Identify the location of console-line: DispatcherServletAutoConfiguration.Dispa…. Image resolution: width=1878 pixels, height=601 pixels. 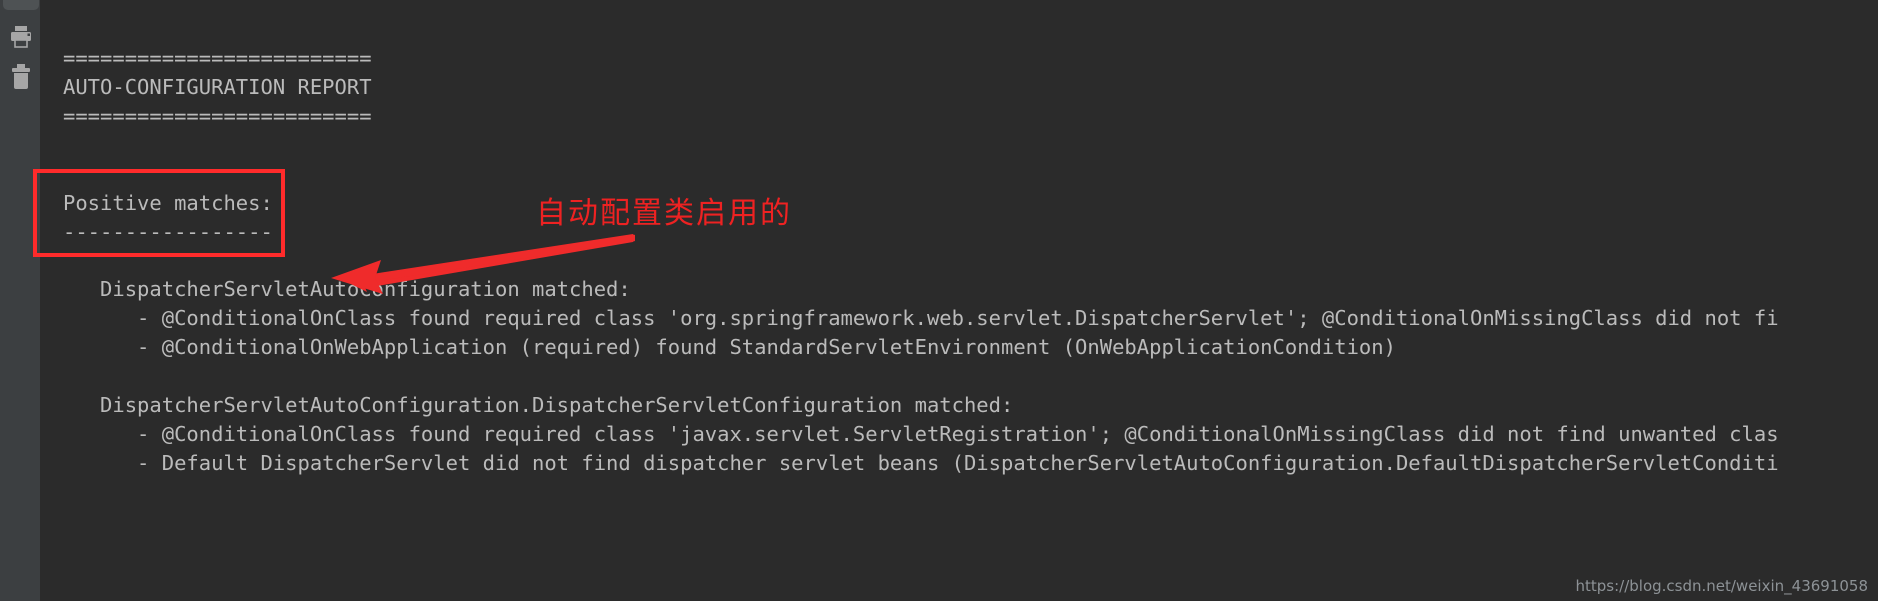
(538, 405).